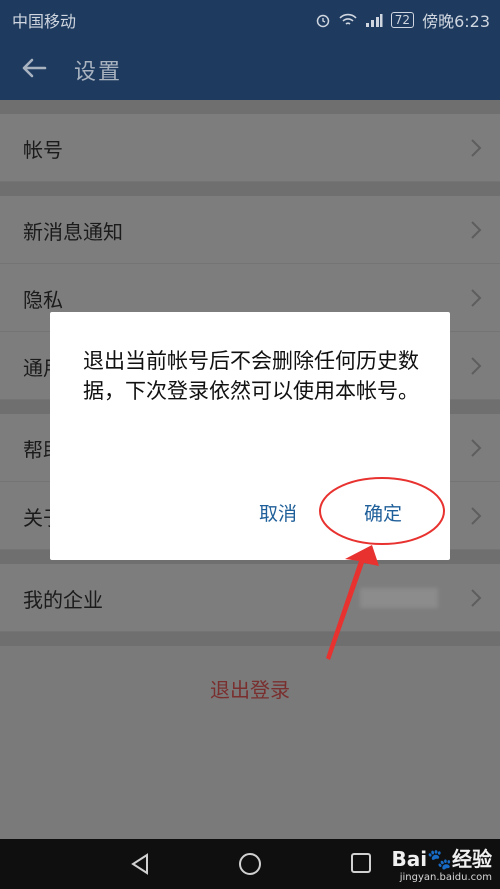  I want to click on clock-label: 傍晚6:23, so click(456, 21).